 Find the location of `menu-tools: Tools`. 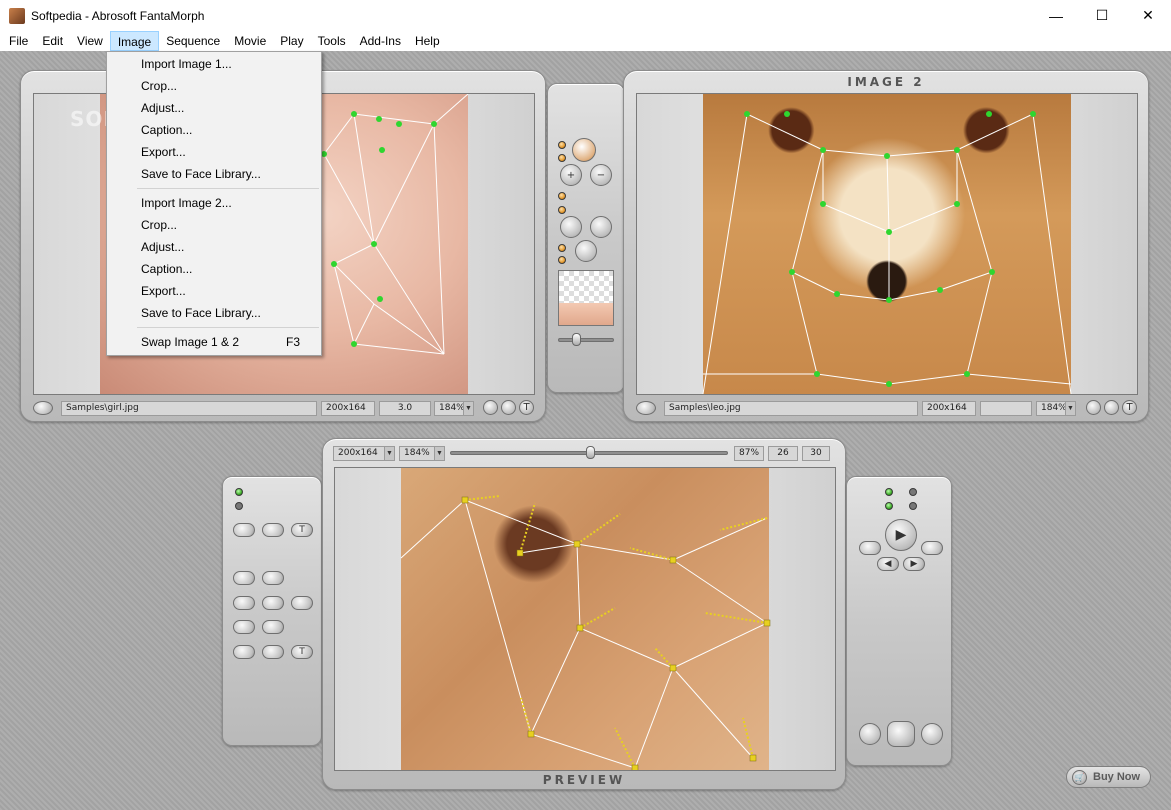

menu-tools: Tools is located at coordinates (332, 41).